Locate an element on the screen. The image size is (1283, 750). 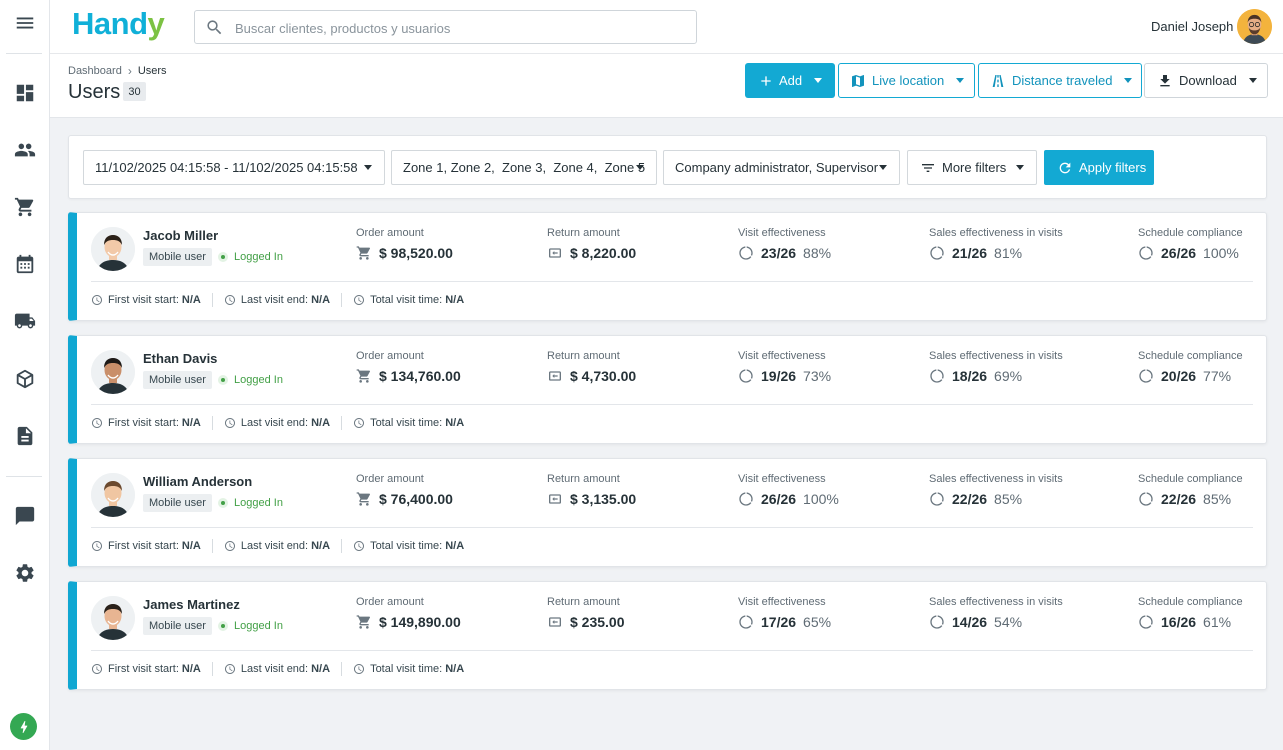
return-amount-value: $ 235.00 is located at coordinates (597, 622).